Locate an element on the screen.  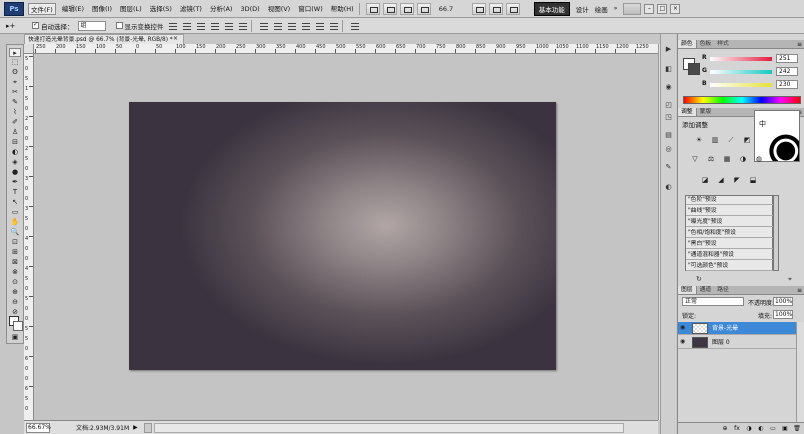
tool-button: ↖ is located at coordinates (15, 202).